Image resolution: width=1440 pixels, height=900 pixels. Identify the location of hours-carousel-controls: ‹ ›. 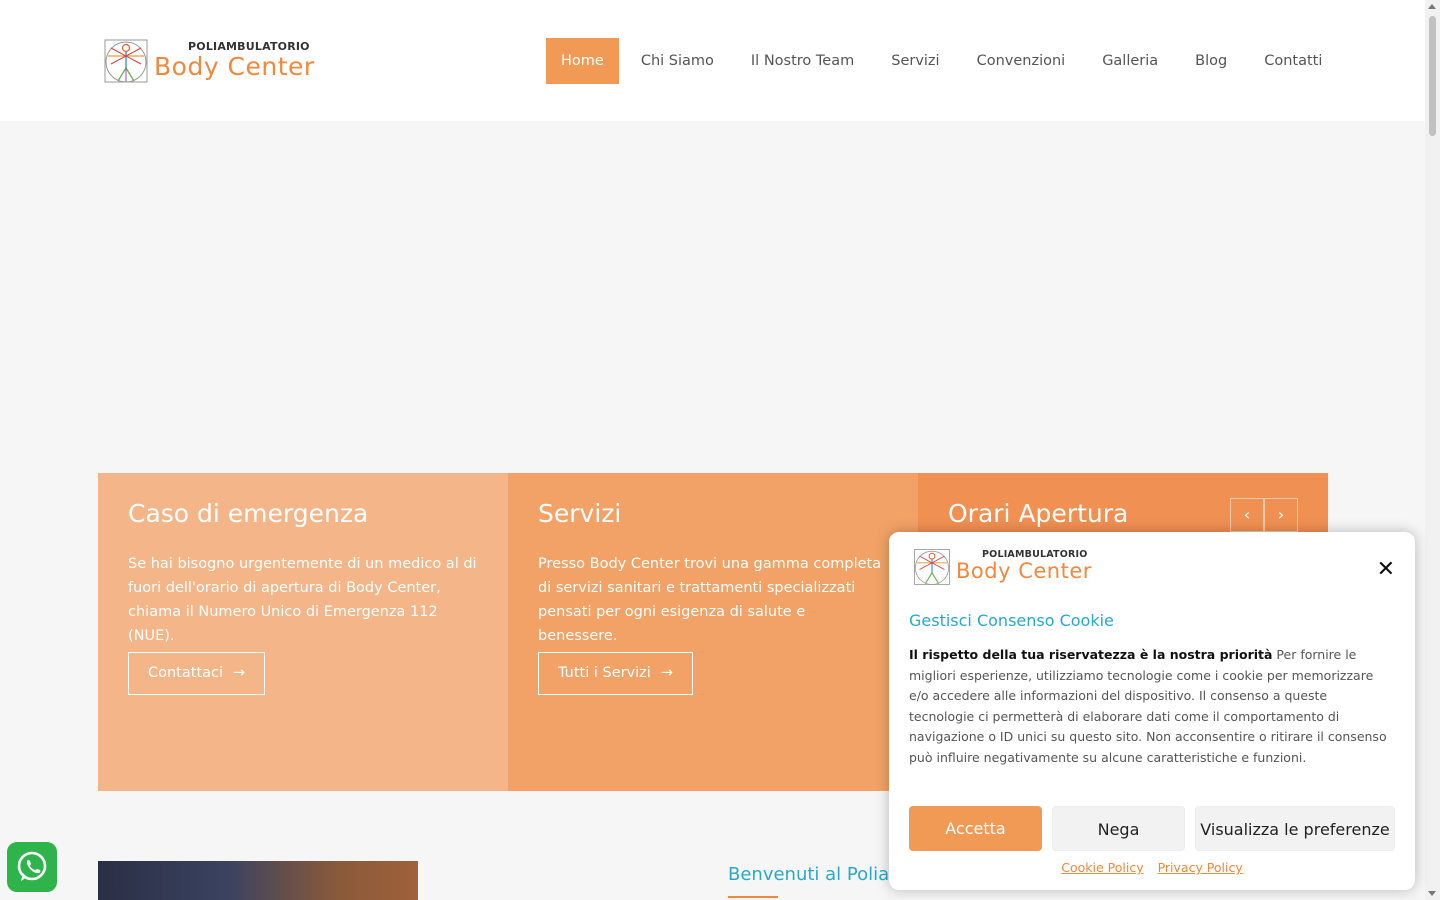
(1264, 515).